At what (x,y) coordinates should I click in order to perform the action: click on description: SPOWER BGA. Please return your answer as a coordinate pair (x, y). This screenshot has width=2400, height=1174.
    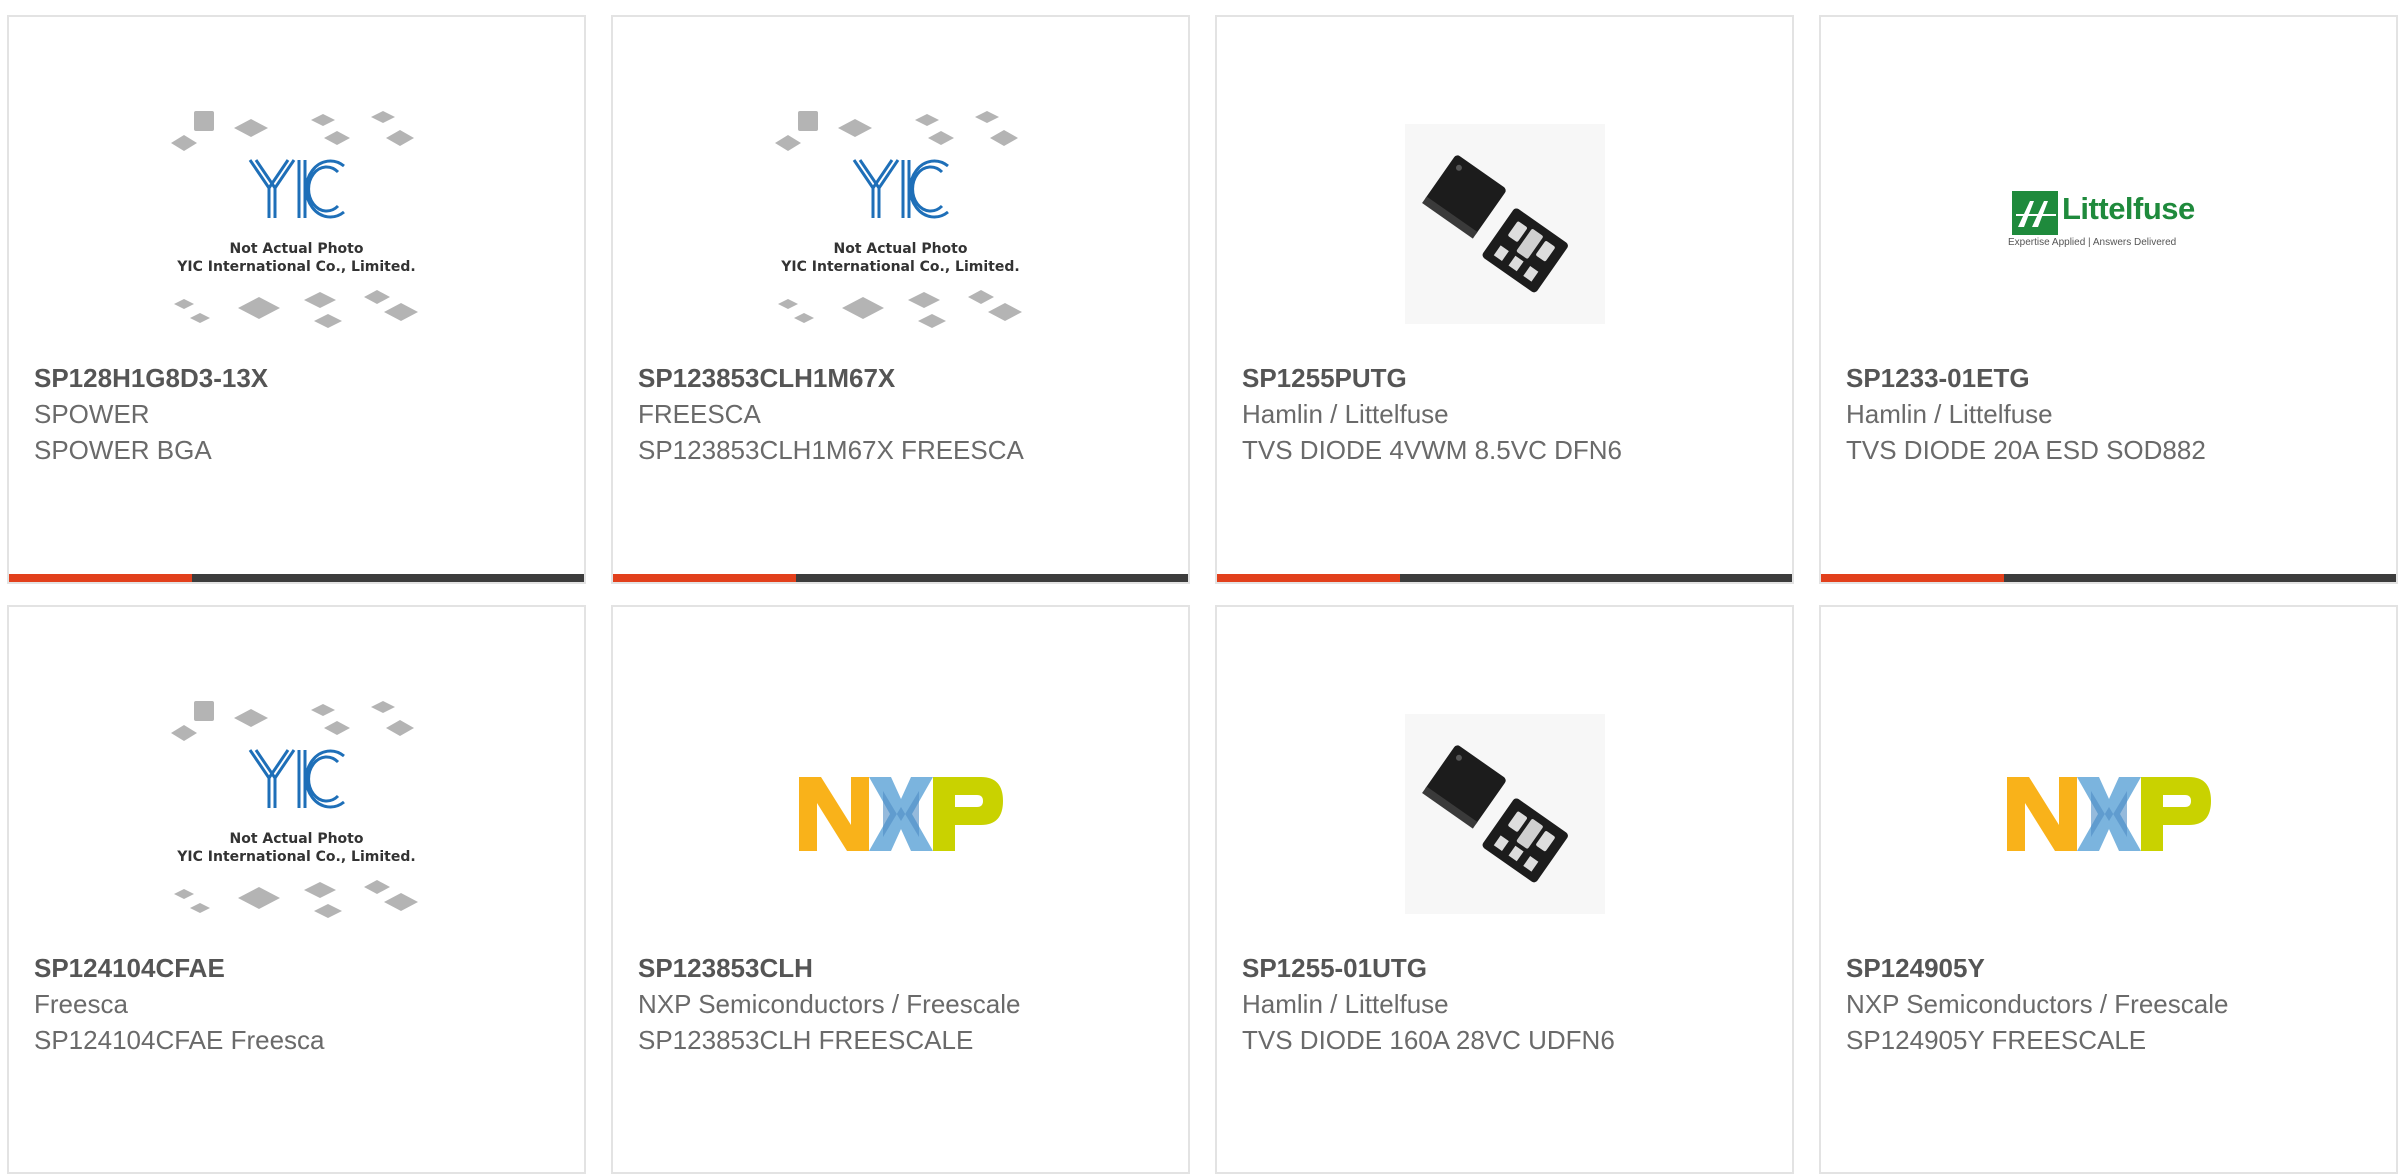
    Looking at the image, I should click on (123, 450).